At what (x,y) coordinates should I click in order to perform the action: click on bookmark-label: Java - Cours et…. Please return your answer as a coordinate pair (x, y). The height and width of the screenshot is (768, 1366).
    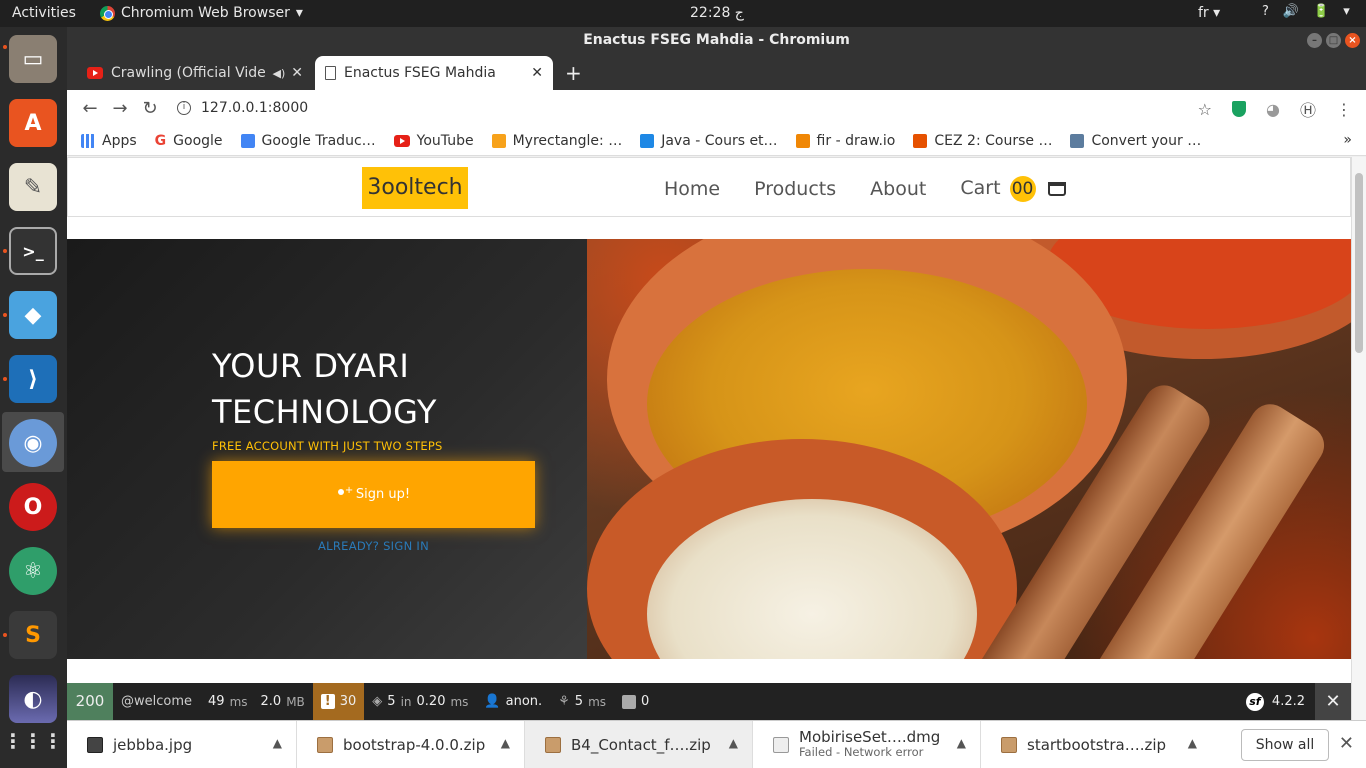
    Looking at the image, I should click on (719, 140).